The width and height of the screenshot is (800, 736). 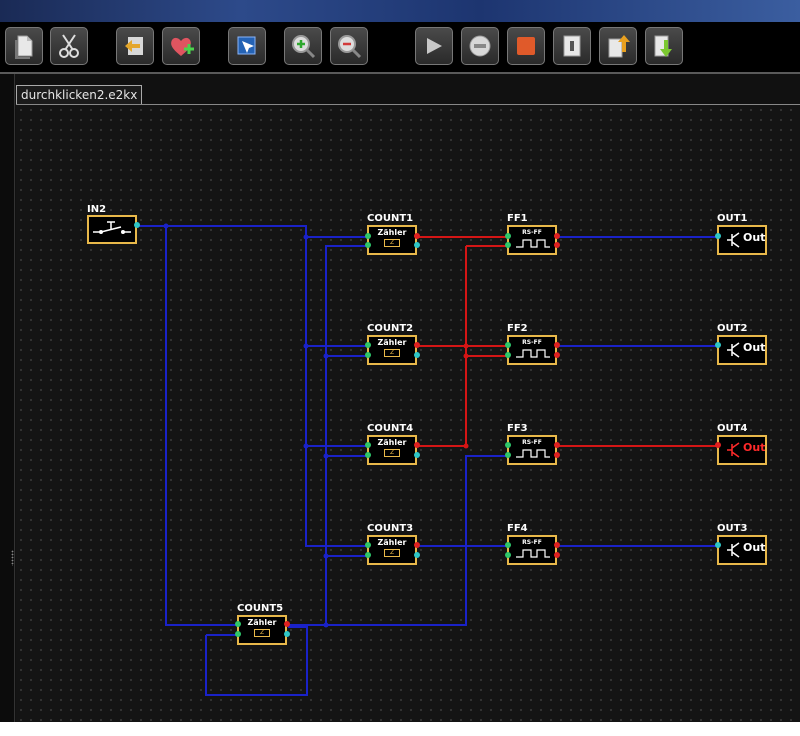 I want to click on ff2-q-pin, so click(x=557, y=345).